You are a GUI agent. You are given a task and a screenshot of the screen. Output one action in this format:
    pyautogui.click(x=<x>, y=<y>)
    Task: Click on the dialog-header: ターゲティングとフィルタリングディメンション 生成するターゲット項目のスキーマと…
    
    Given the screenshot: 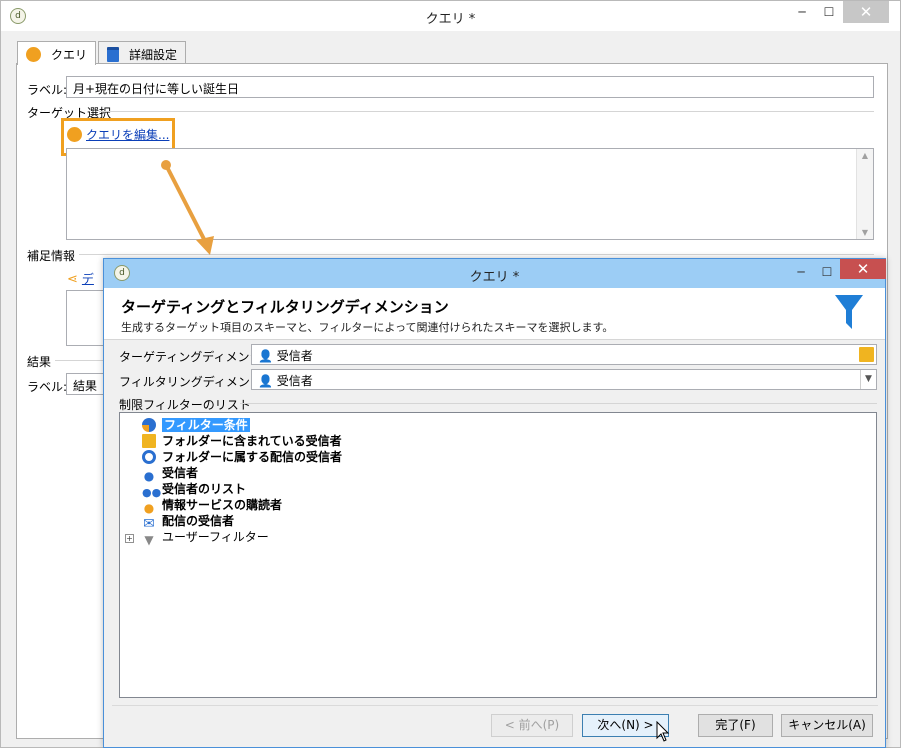 What is the action you would take?
    pyautogui.click(x=494, y=314)
    